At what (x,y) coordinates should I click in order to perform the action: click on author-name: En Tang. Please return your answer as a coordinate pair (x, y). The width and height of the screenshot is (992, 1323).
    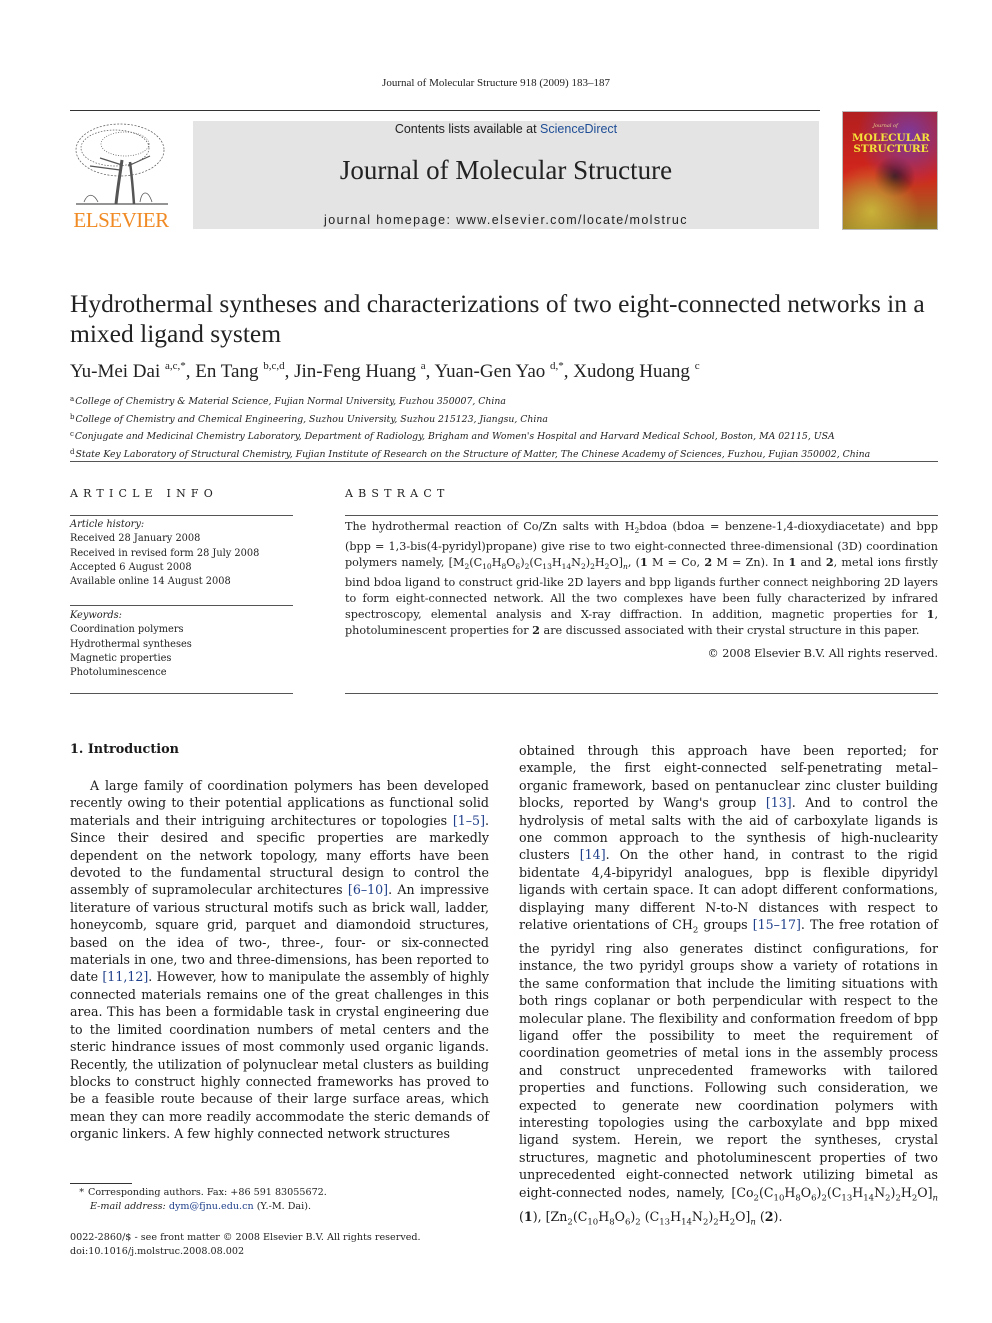
    Looking at the image, I should click on (227, 371).